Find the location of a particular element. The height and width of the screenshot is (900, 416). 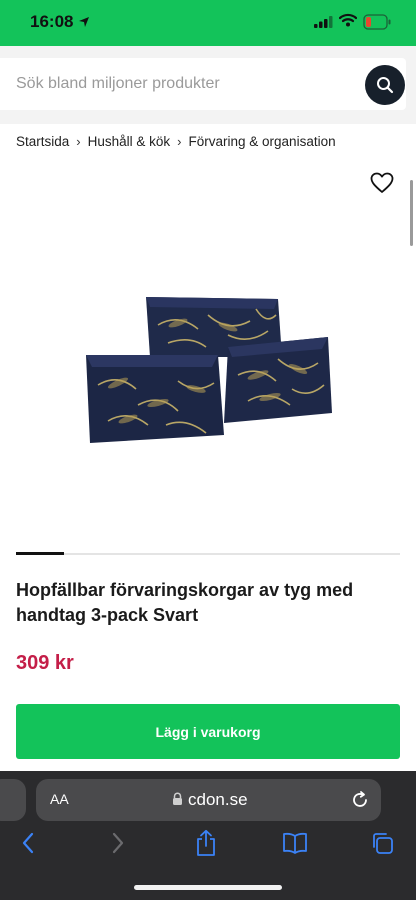

browser-toolbar: AA cdon.se is located at coordinates (208, 835).